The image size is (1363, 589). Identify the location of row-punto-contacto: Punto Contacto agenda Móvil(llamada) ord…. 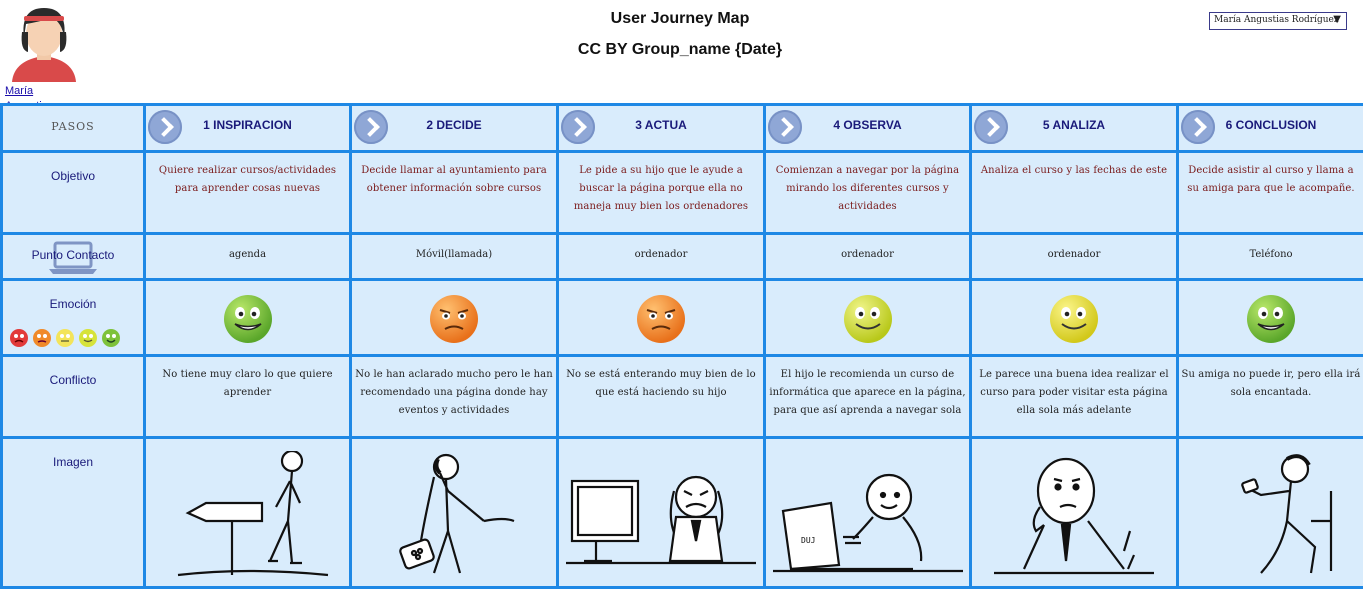
(681, 256).